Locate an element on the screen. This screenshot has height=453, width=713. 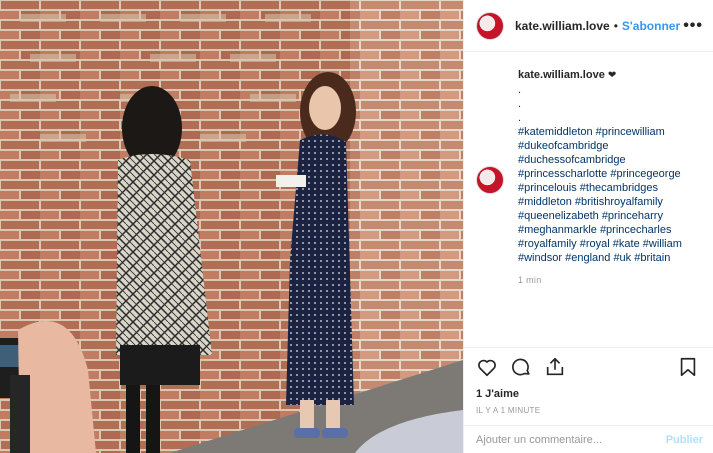
post-header: kate.william.love • S'abonner ••• is located at coordinates (588, 26).